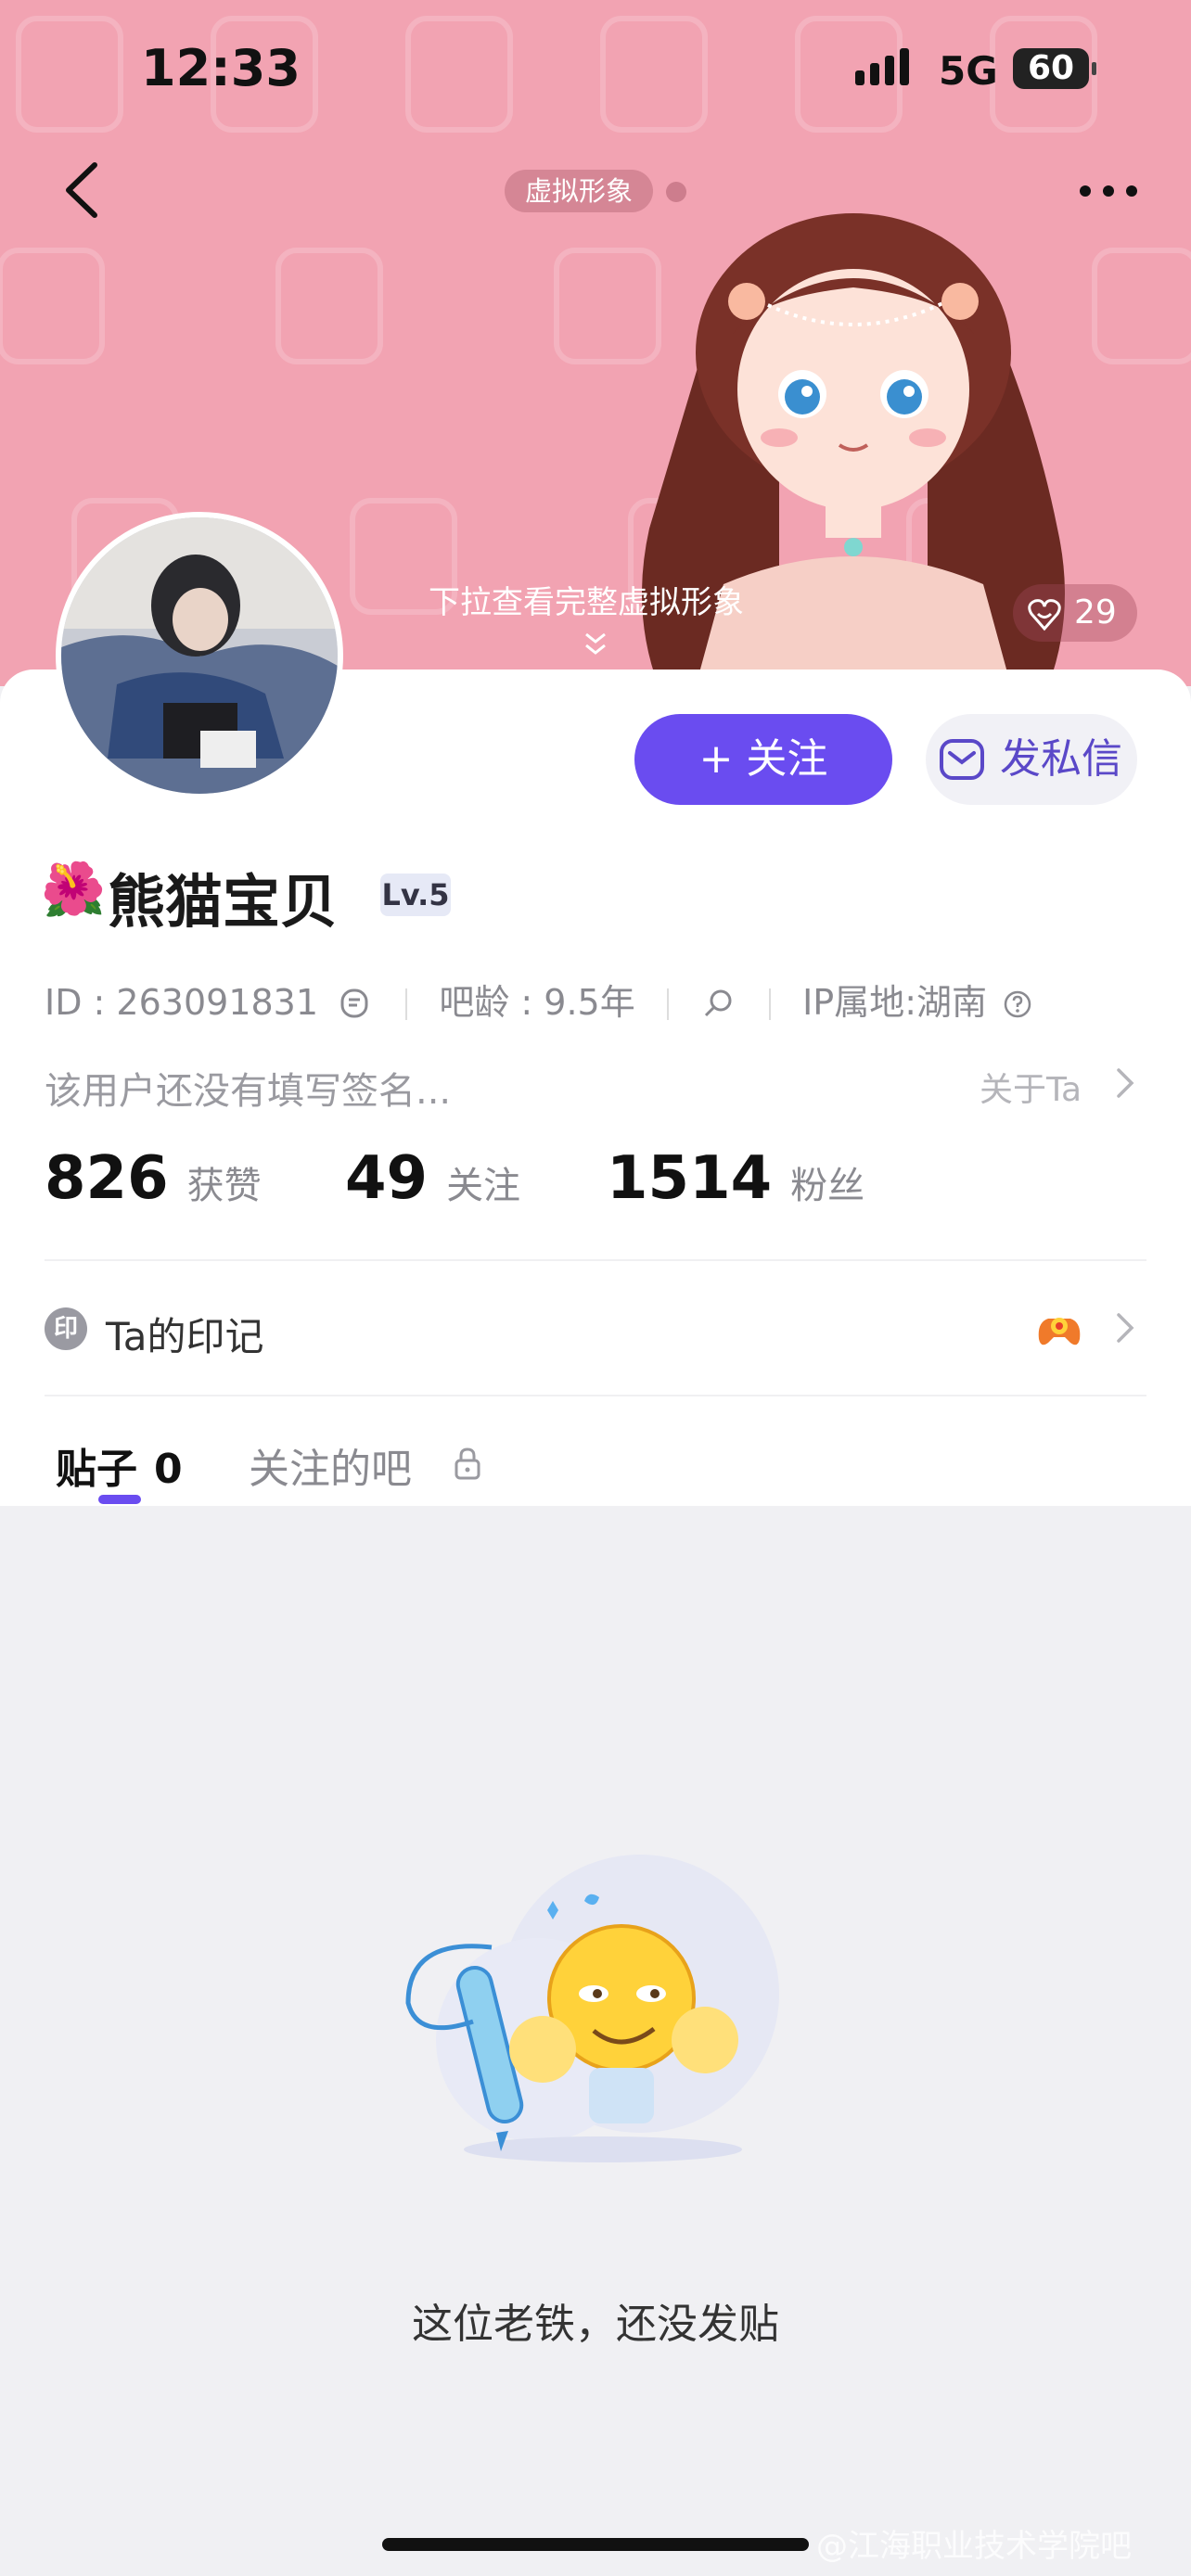  I want to click on user-meta-row: ID : 263091831 吧龄 : 9.5年 IP属地:湖南, so click(539, 999).